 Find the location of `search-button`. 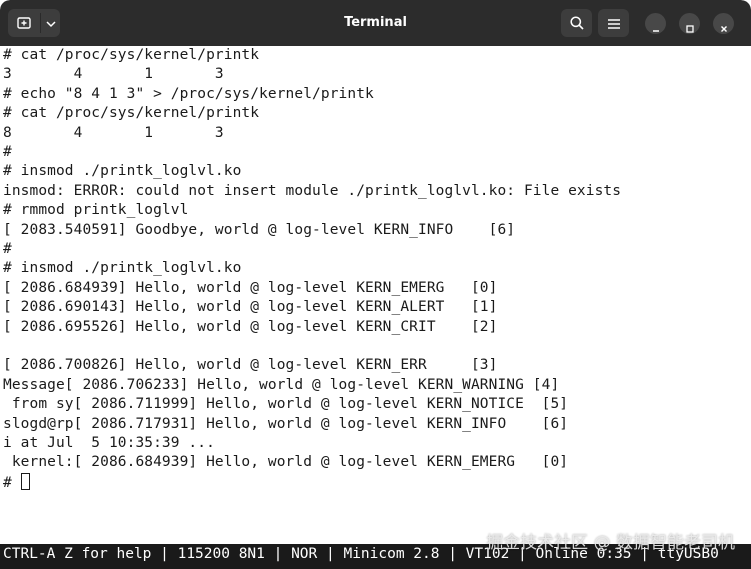

search-button is located at coordinates (576, 23).